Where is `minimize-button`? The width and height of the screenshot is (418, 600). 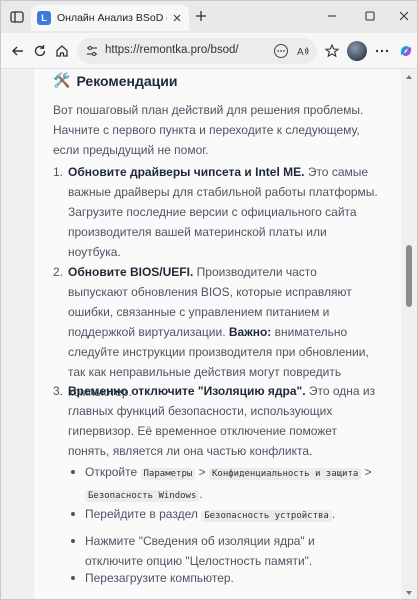
minimize-button is located at coordinates (332, 16).